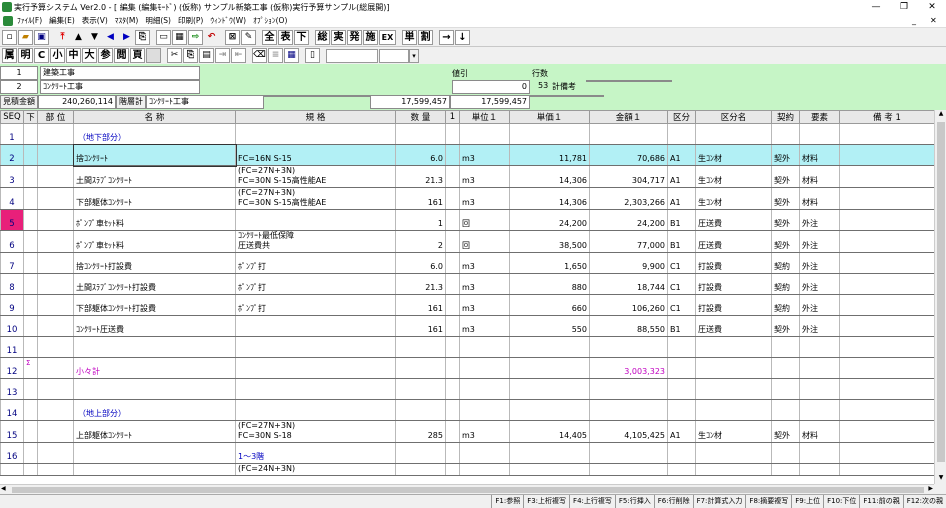 The image size is (946, 508). Describe the element at coordinates (41, 37) in the screenshot. I see `save-icon: ▣` at that location.